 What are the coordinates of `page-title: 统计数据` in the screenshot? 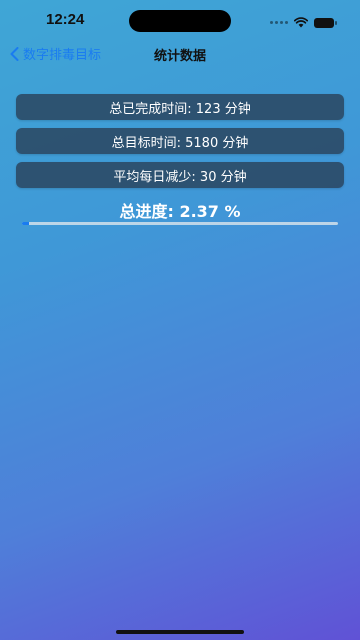 It's located at (179, 56).